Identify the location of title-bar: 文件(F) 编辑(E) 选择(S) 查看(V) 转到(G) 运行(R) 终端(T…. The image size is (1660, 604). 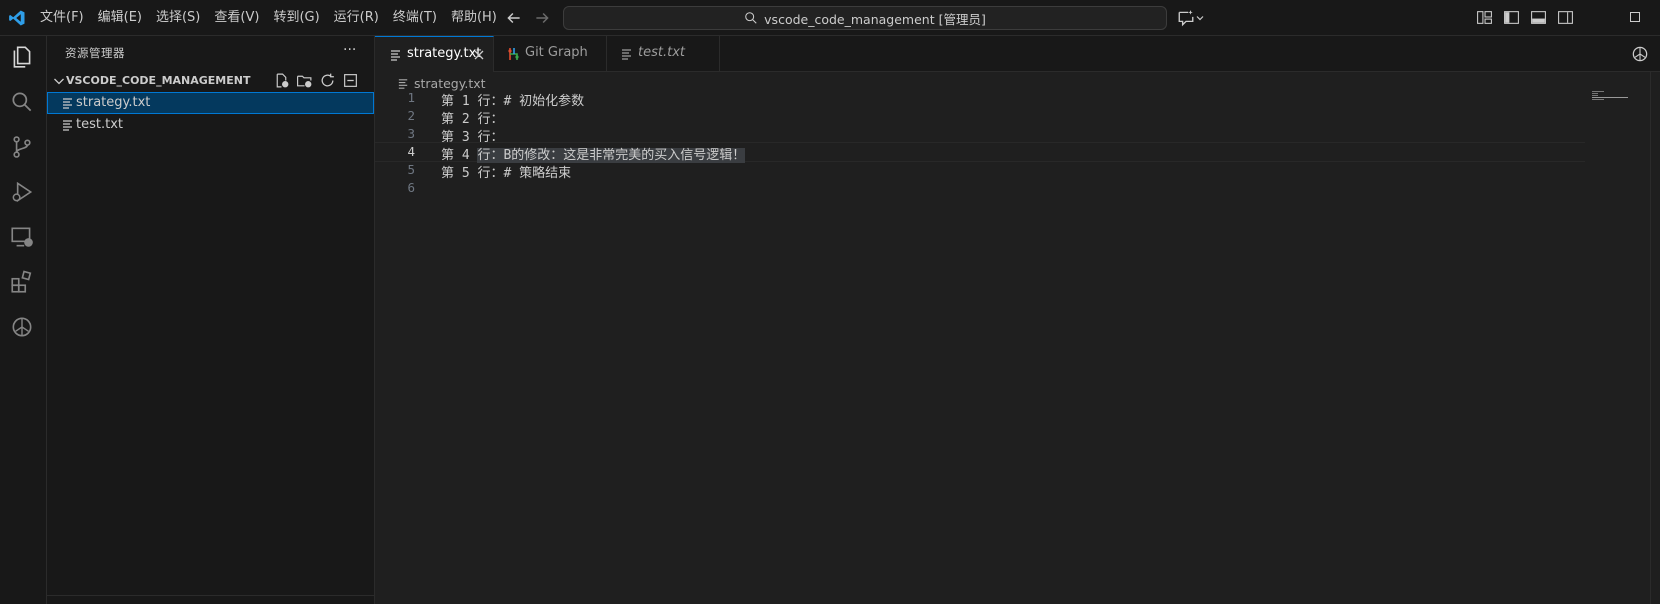
(830, 18).